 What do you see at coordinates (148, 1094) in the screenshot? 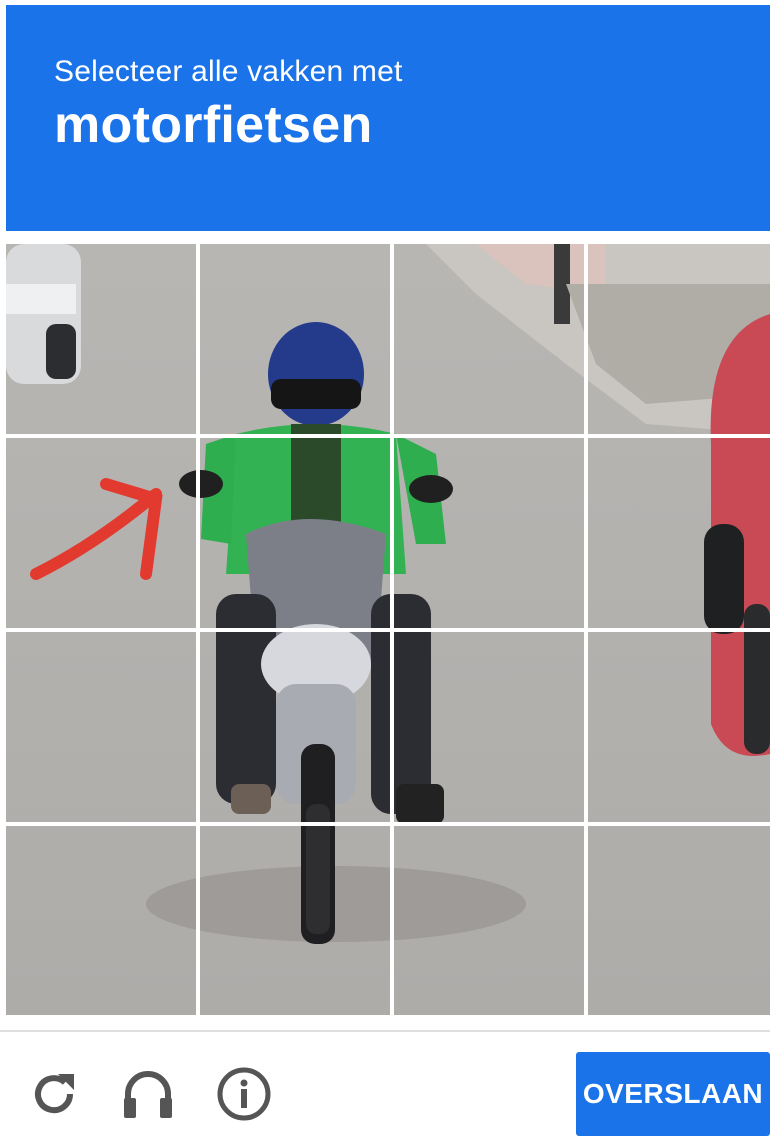
I see `headphones-icon` at bounding box center [148, 1094].